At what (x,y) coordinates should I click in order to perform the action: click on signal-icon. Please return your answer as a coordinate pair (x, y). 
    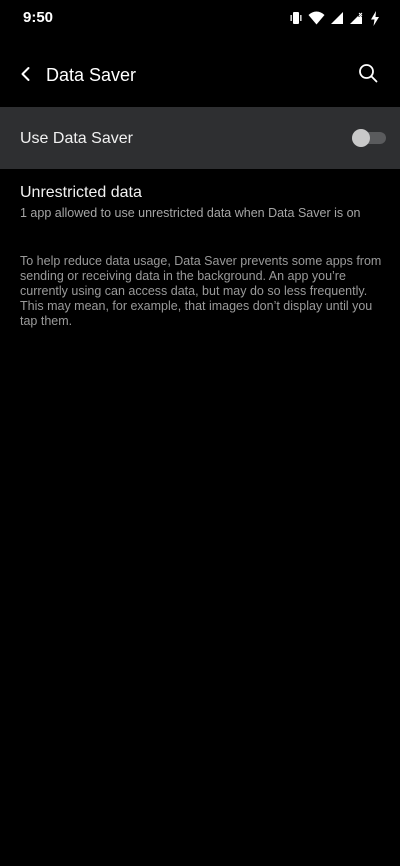
    Looking at the image, I should click on (337, 18).